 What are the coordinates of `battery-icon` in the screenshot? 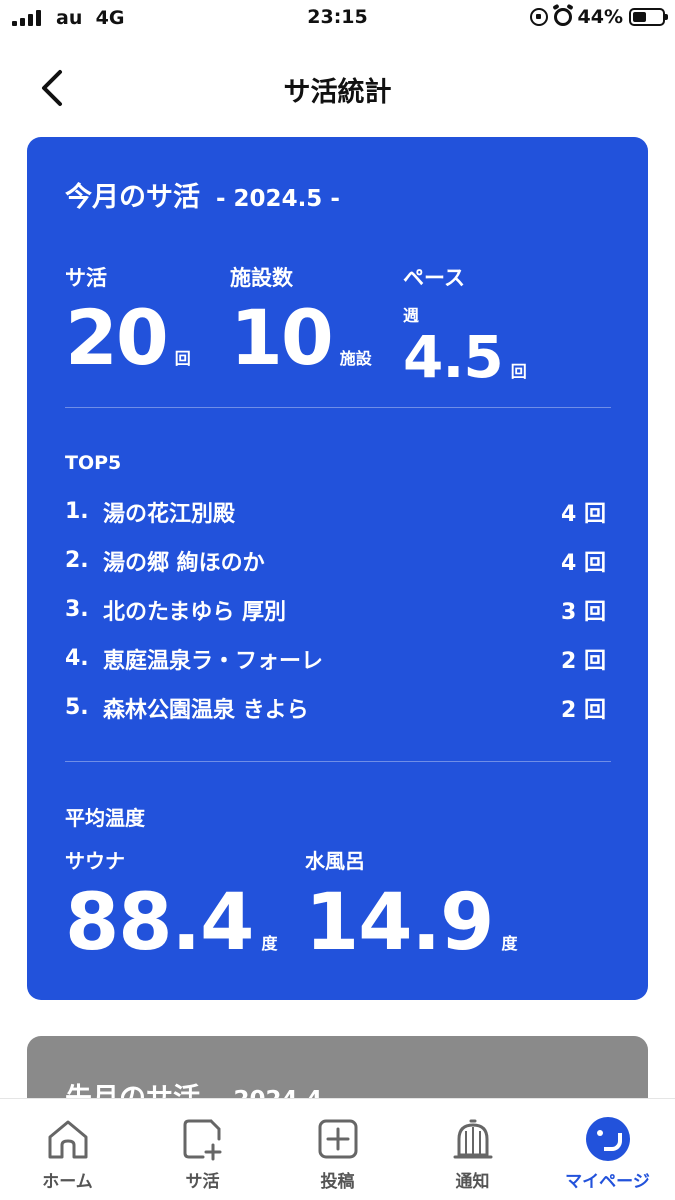 It's located at (648, 17).